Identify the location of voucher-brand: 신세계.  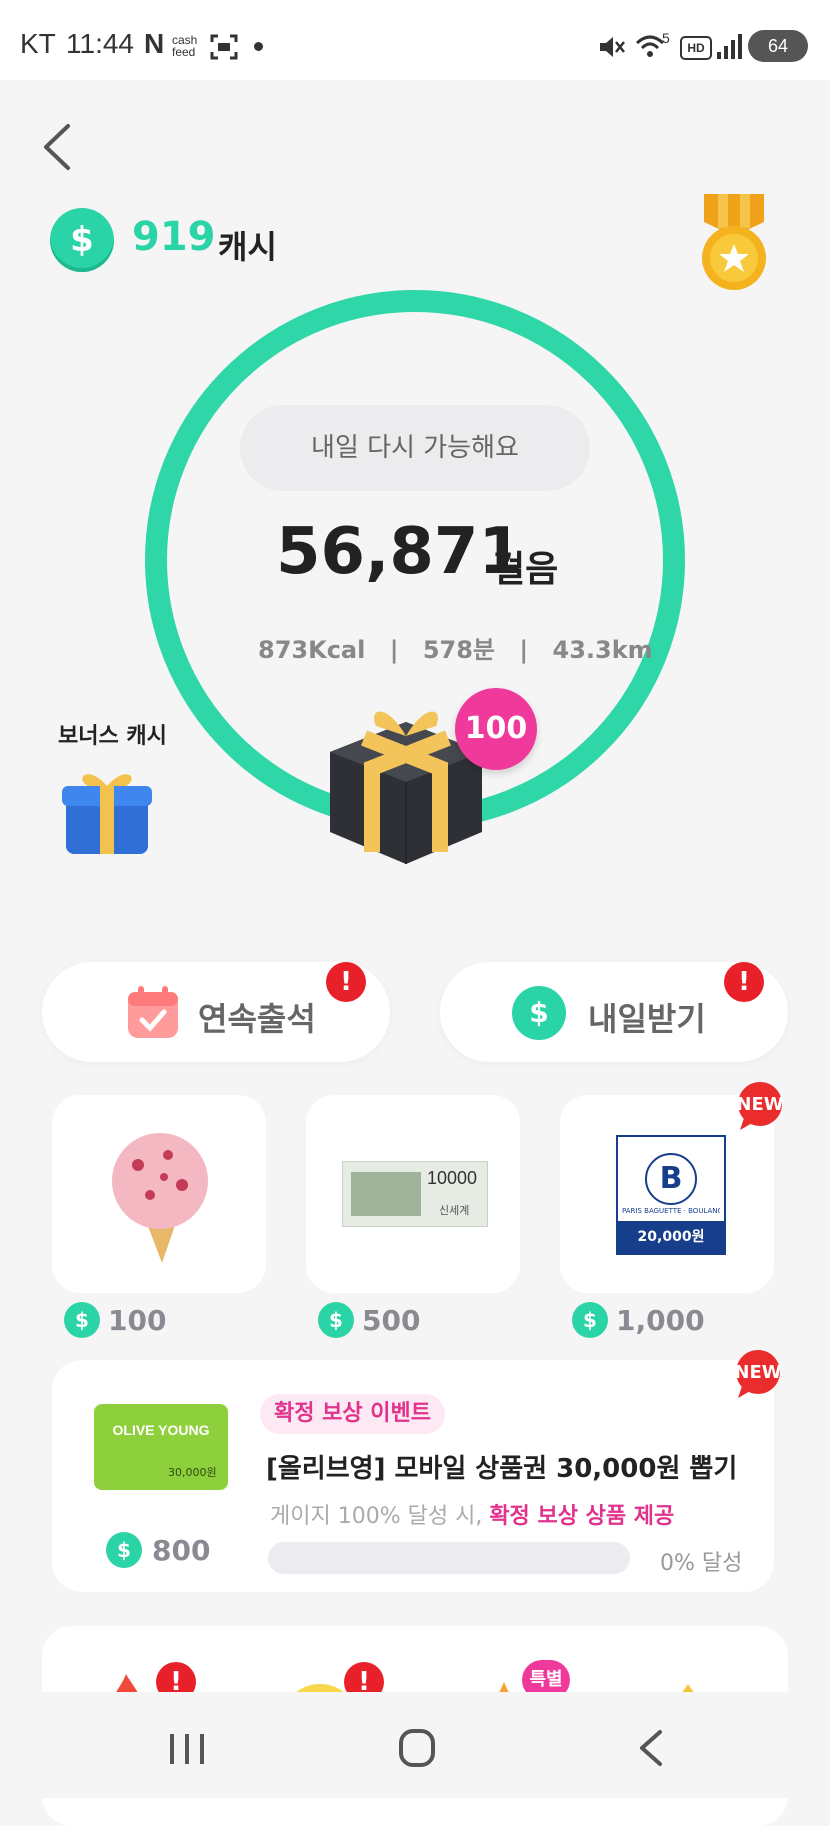
(454, 1210).